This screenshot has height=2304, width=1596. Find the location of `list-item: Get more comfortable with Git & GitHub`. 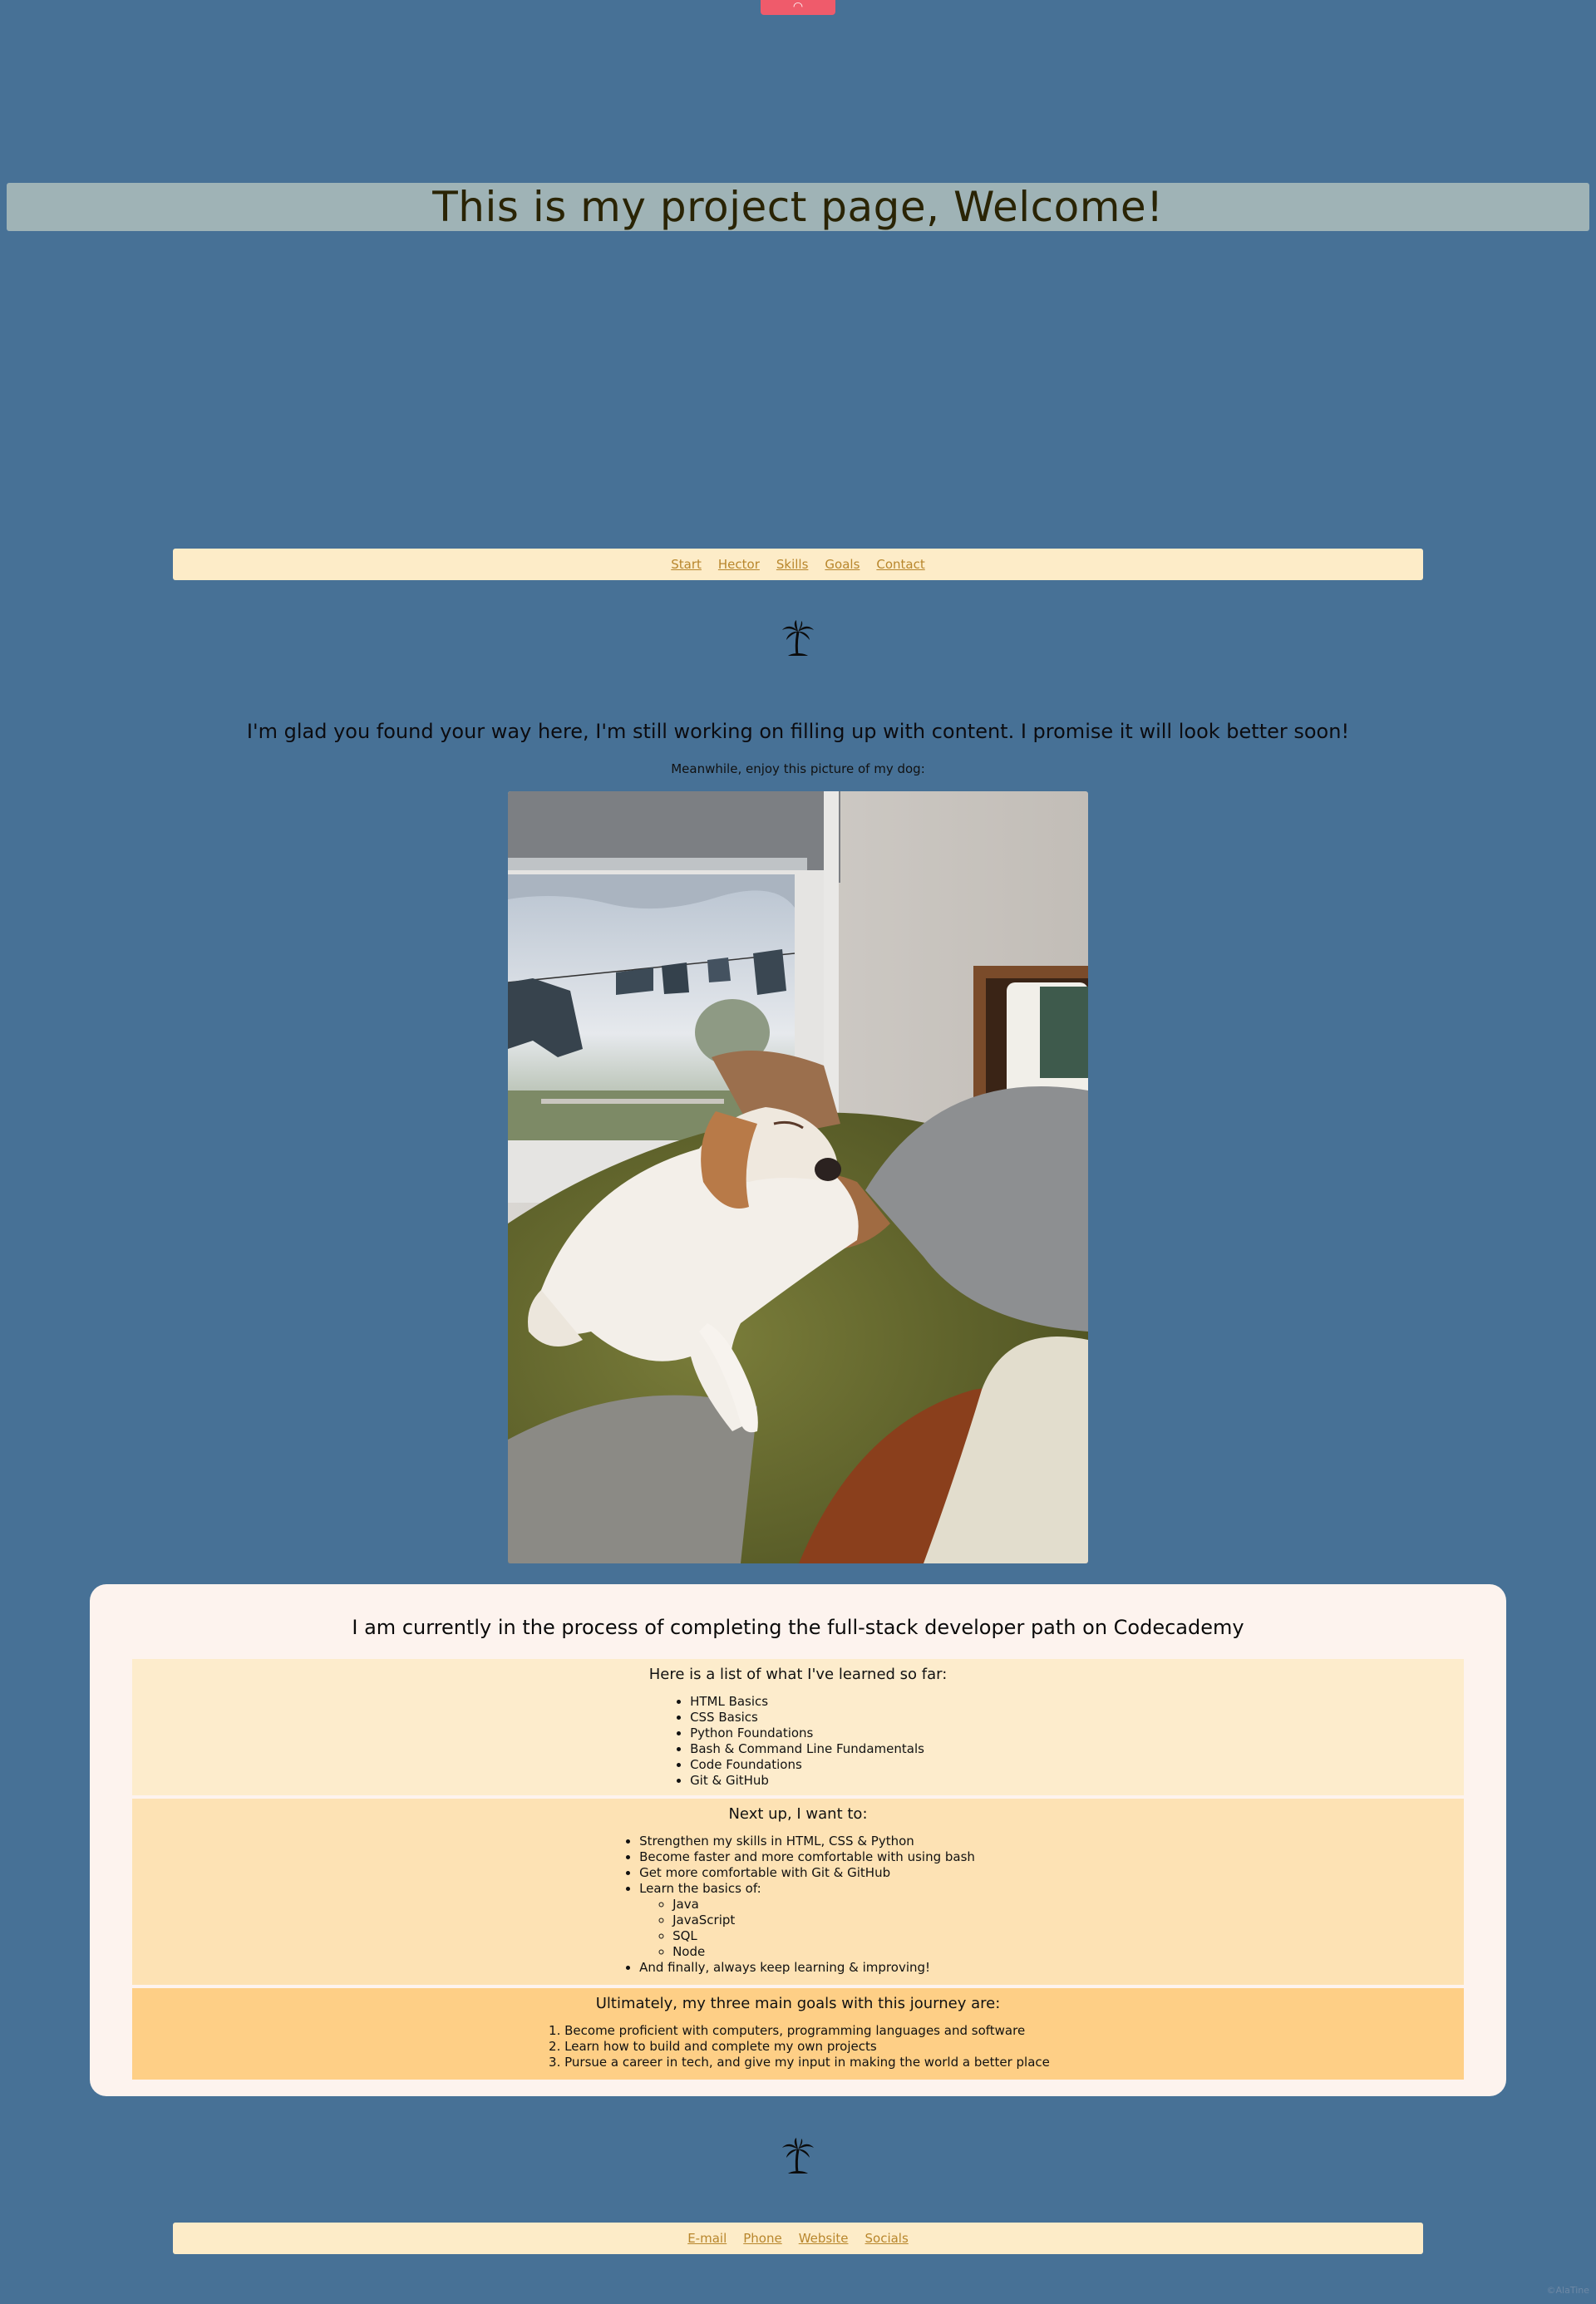

list-item: Get more comfortable with Git & GitHub is located at coordinates (807, 1873).